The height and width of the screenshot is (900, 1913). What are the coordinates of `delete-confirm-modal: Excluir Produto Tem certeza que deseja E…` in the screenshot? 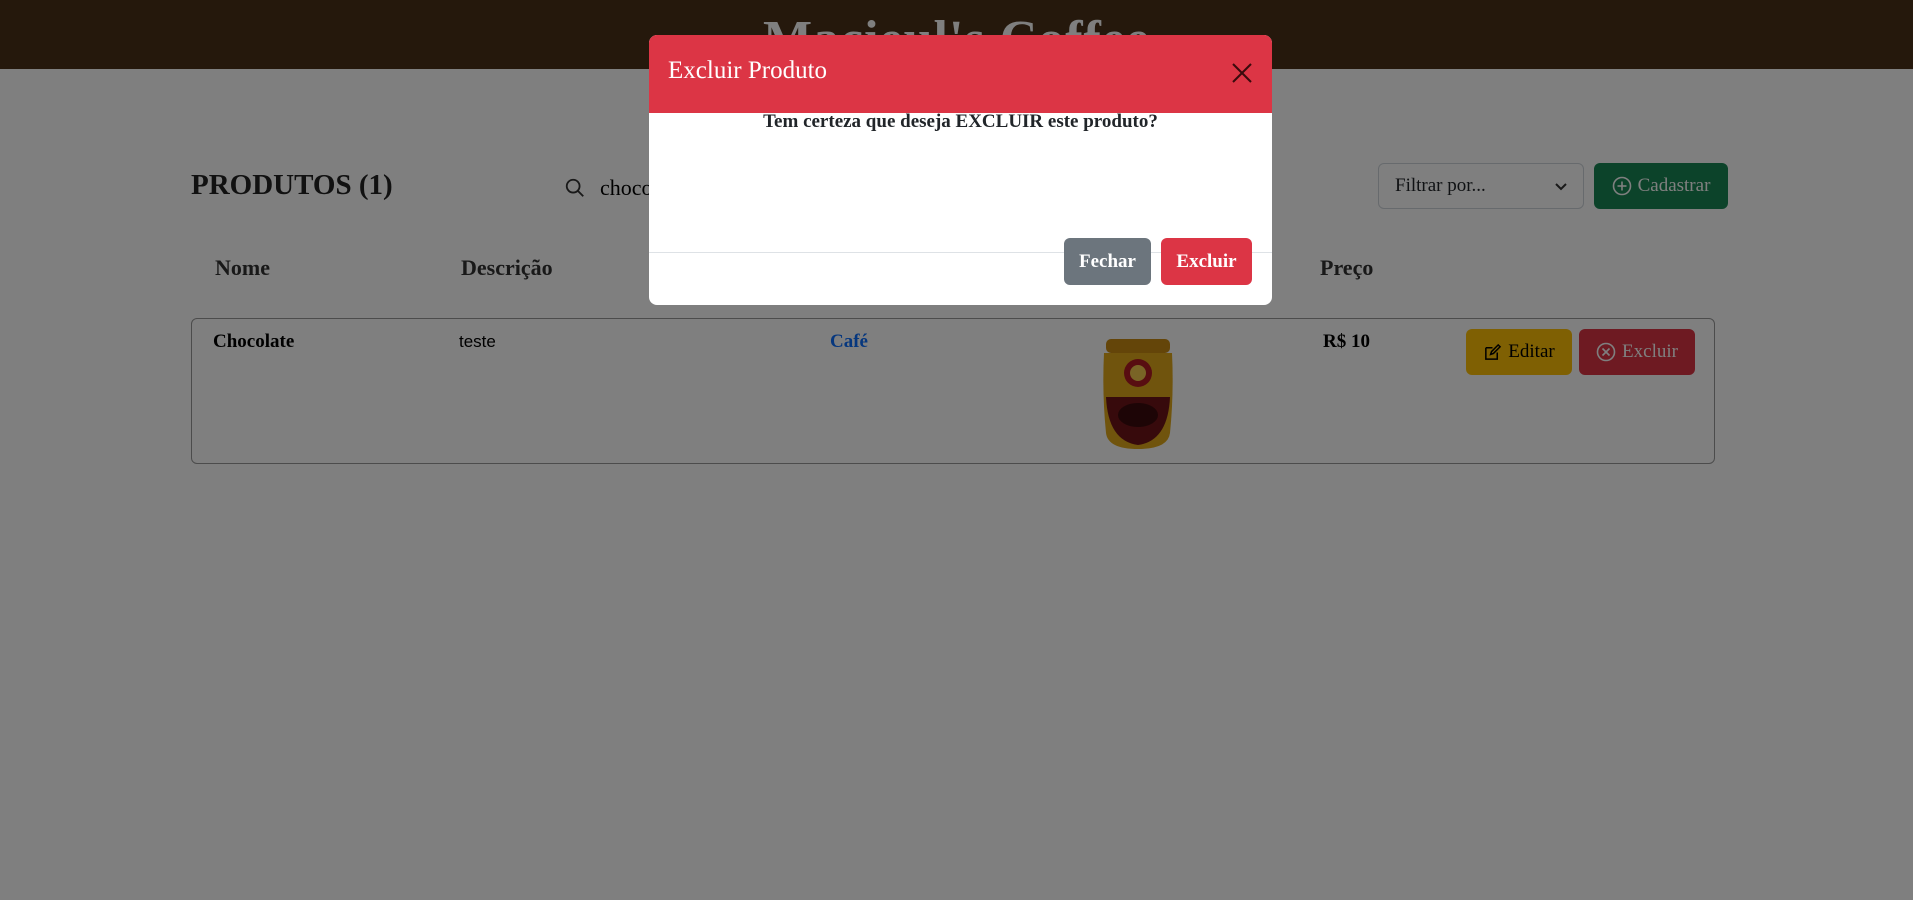 It's located at (960, 170).